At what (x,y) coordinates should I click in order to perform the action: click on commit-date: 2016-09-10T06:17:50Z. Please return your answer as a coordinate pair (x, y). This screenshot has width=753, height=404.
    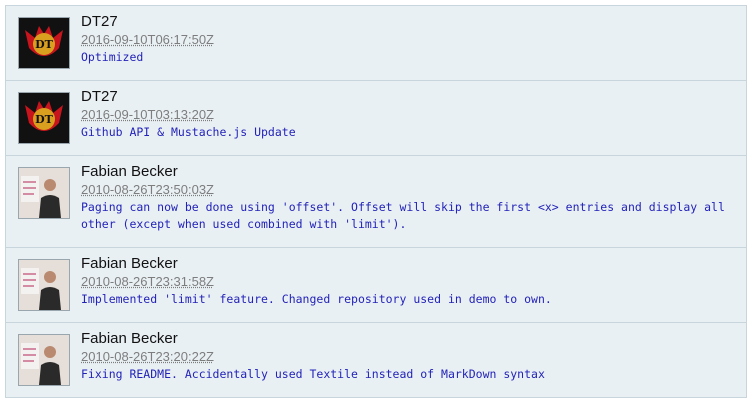
    Looking at the image, I should click on (408, 39).